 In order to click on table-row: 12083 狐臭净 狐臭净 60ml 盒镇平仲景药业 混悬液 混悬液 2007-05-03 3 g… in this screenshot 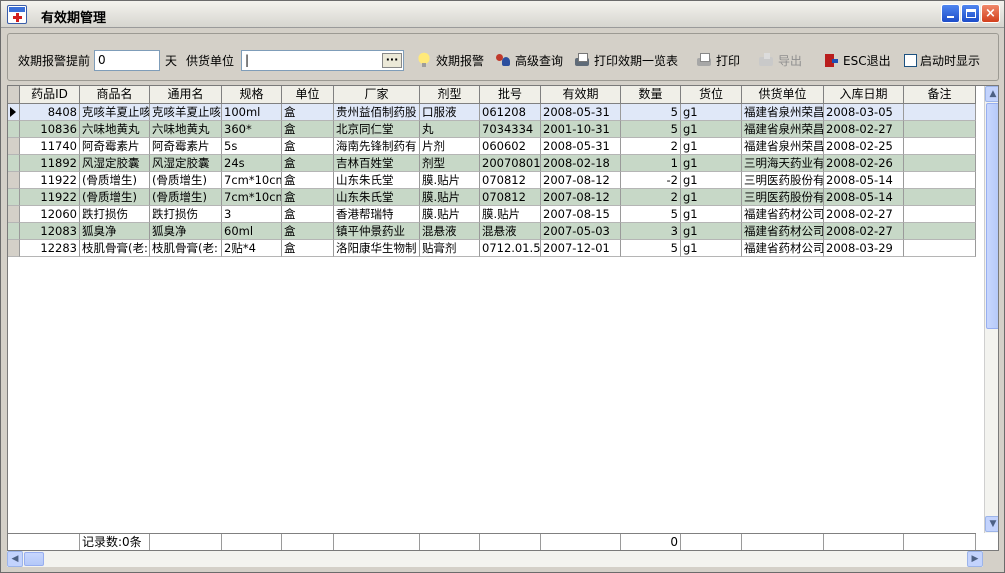, I will do `click(492, 231)`.